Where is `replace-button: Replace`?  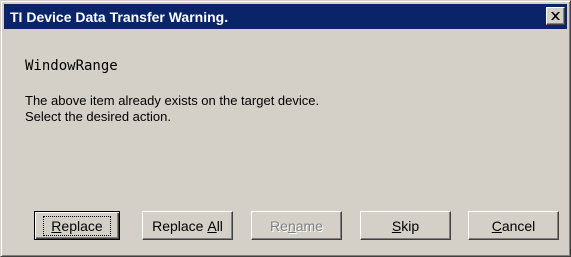 replace-button: Replace is located at coordinates (77, 225).